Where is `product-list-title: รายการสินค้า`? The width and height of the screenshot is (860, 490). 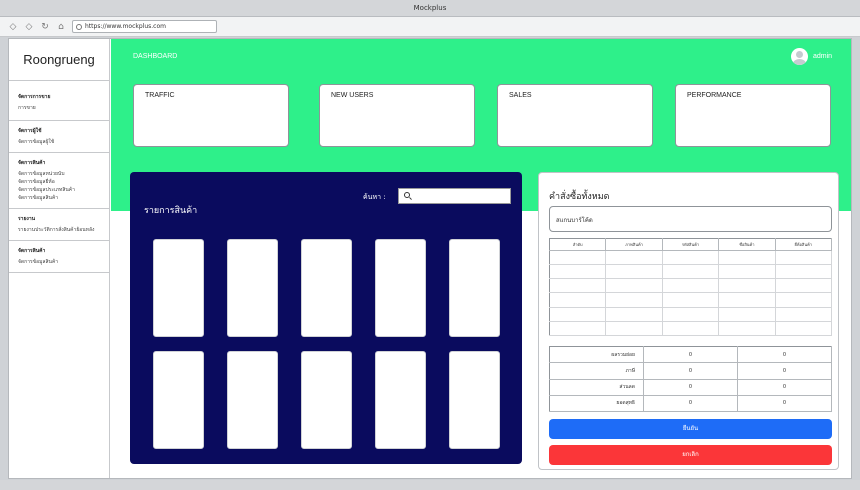
product-list-title: รายการสินค้า is located at coordinates (171, 211).